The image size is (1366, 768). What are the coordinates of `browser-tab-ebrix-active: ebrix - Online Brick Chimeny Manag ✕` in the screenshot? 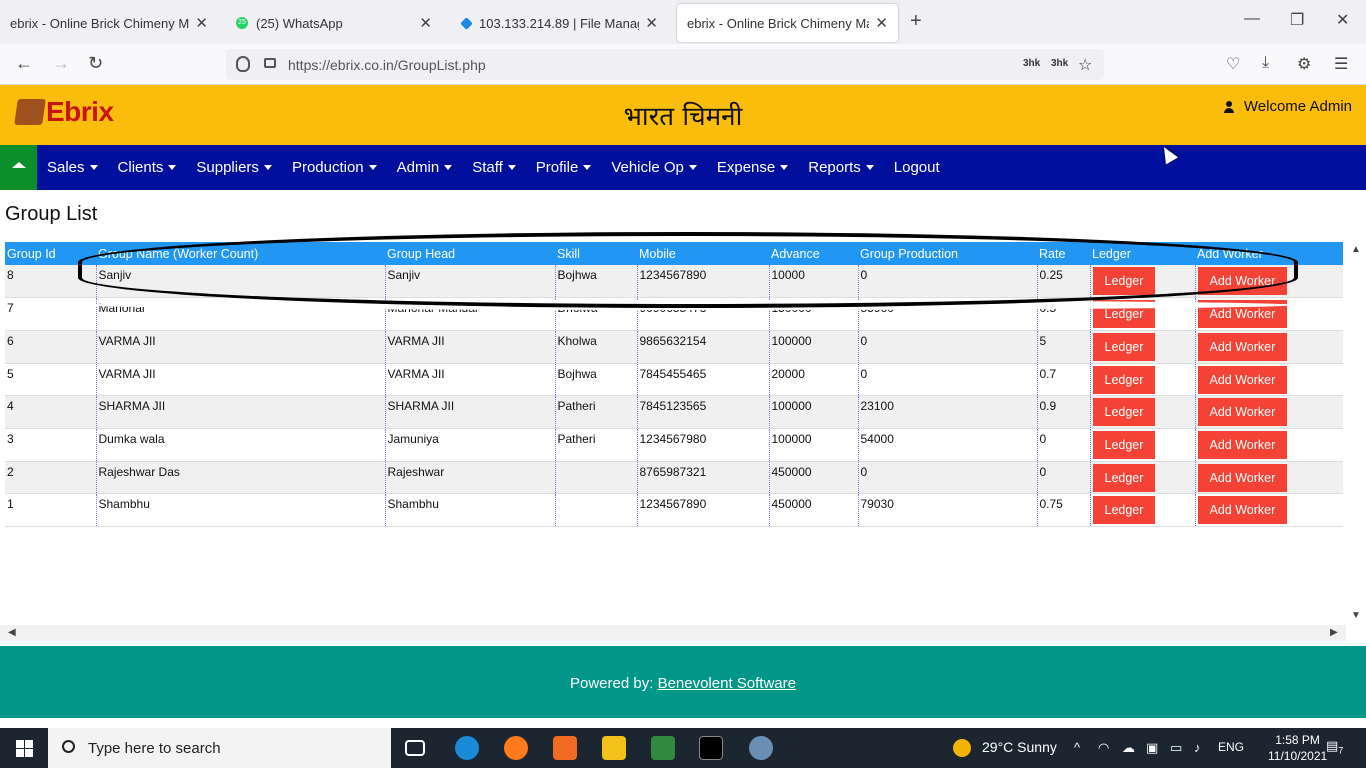 It's located at (787, 23).